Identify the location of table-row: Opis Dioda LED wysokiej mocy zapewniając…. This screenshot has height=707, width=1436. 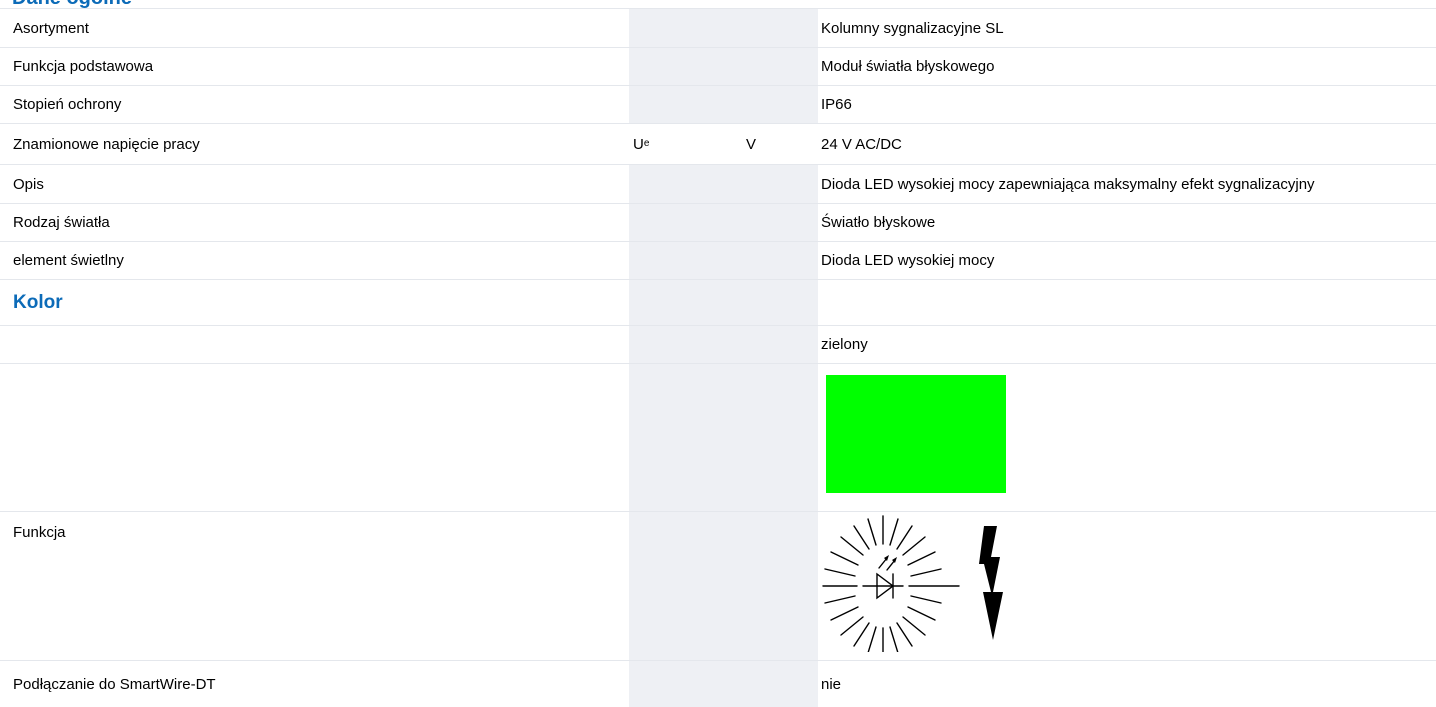
(718, 183).